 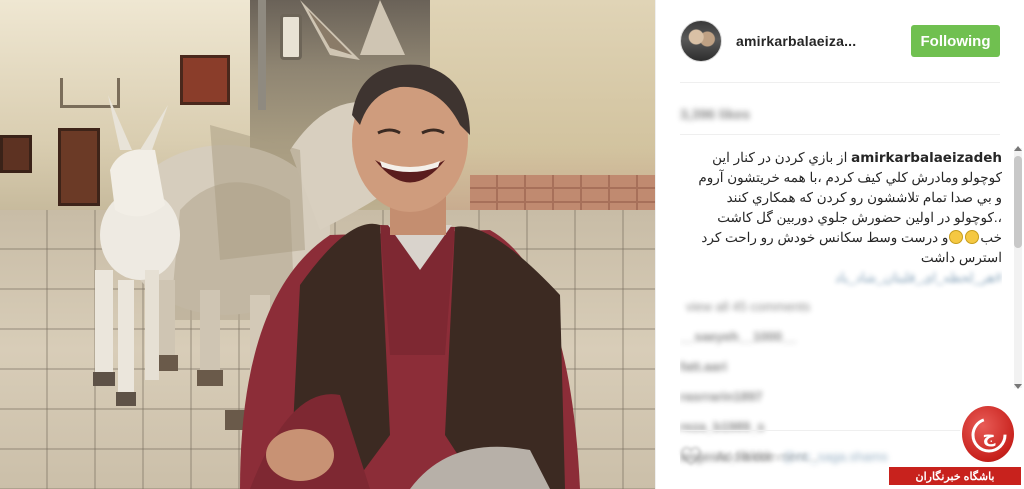 What do you see at coordinates (691, 456) in the screenshot?
I see `heart-icon` at bounding box center [691, 456].